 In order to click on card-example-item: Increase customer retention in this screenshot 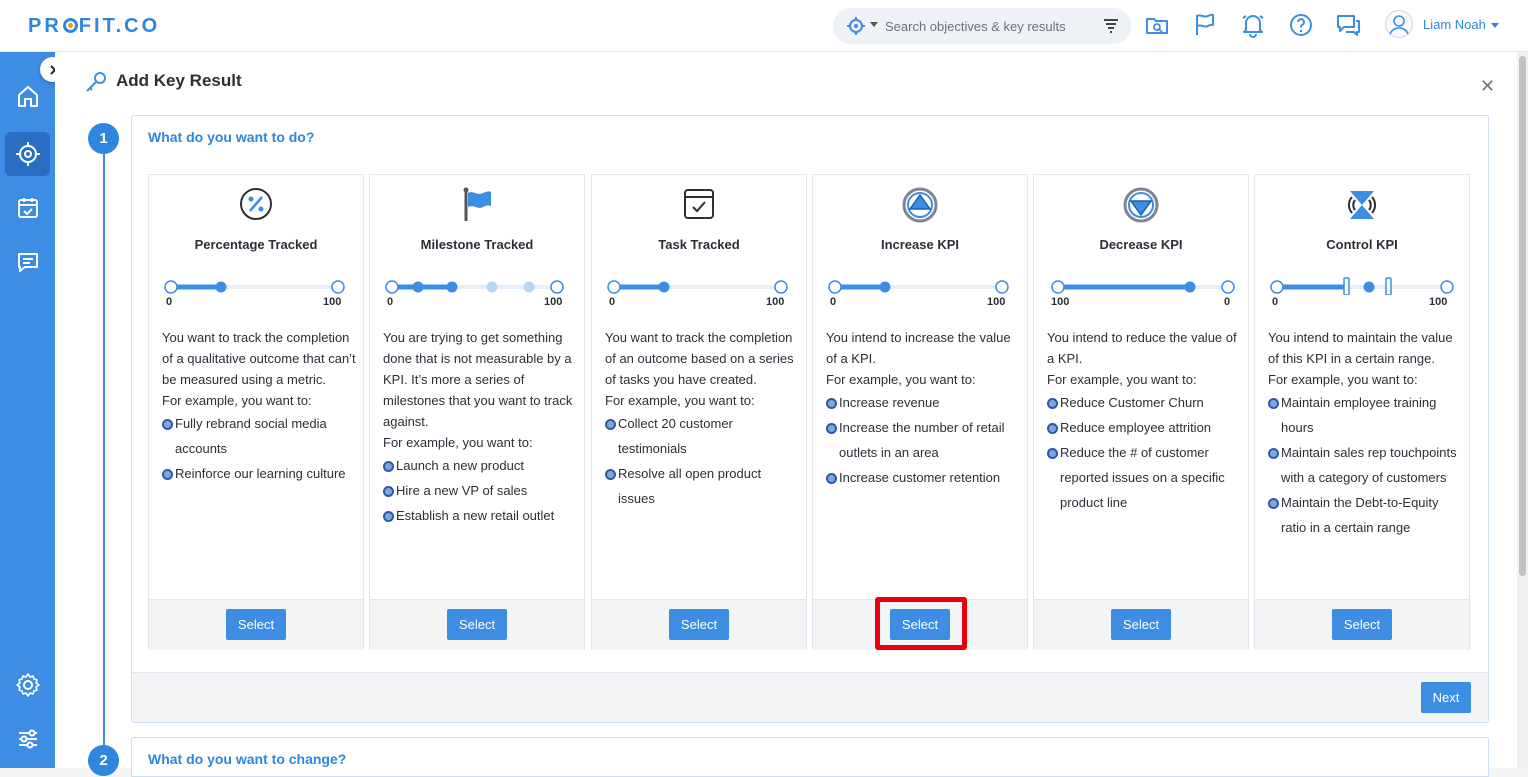, I will do `click(923, 477)`.